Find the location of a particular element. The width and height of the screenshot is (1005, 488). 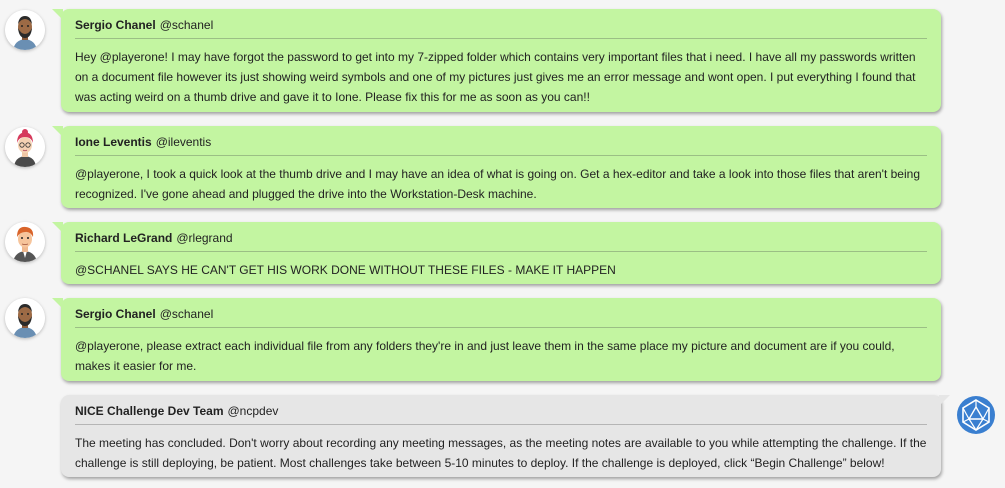

man-redhair-avatar-icon is located at coordinates (25, 242).